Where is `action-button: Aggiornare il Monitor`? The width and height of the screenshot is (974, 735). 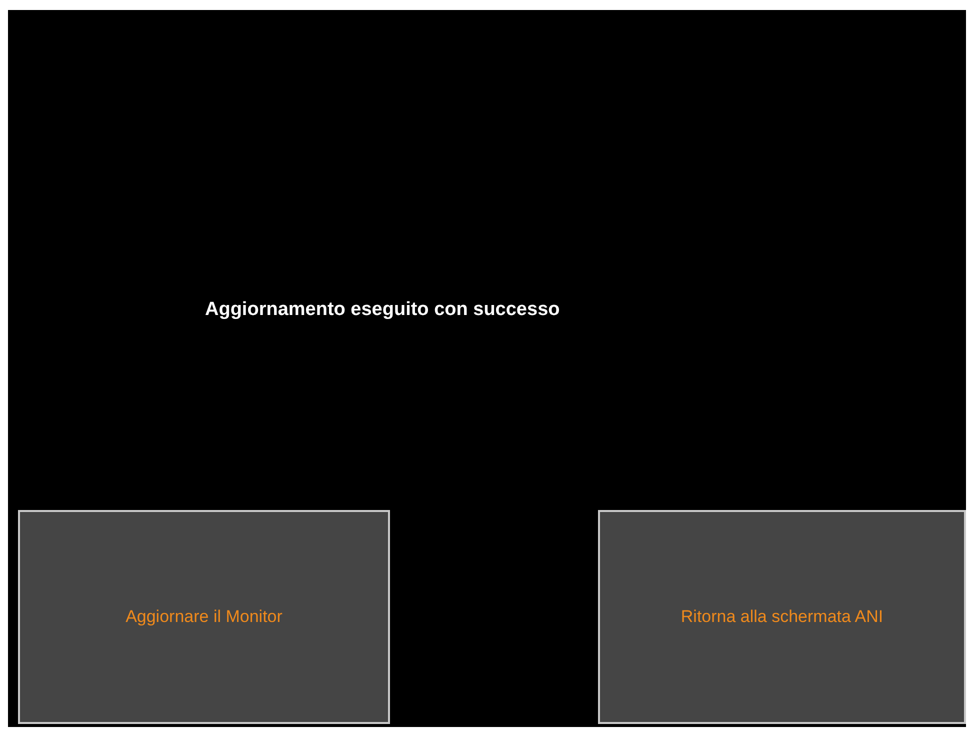
action-button: Aggiornare il Monitor is located at coordinates (204, 617).